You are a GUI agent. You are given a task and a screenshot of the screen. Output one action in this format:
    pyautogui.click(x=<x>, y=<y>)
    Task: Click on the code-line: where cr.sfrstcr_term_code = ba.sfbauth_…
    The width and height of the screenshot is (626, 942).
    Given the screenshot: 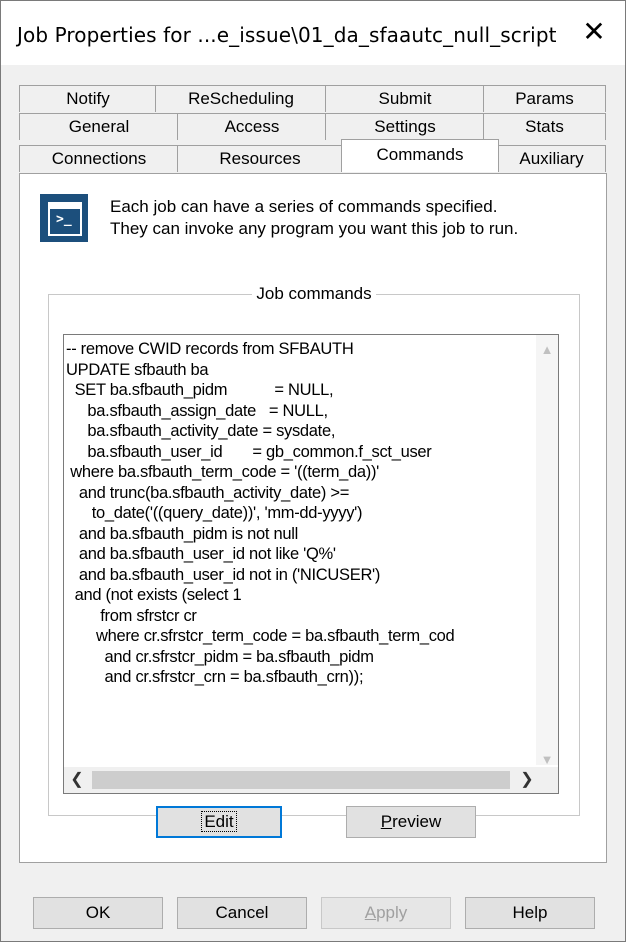 What is the action you would take?
    pyautogui.click(x=260, y=636)
    